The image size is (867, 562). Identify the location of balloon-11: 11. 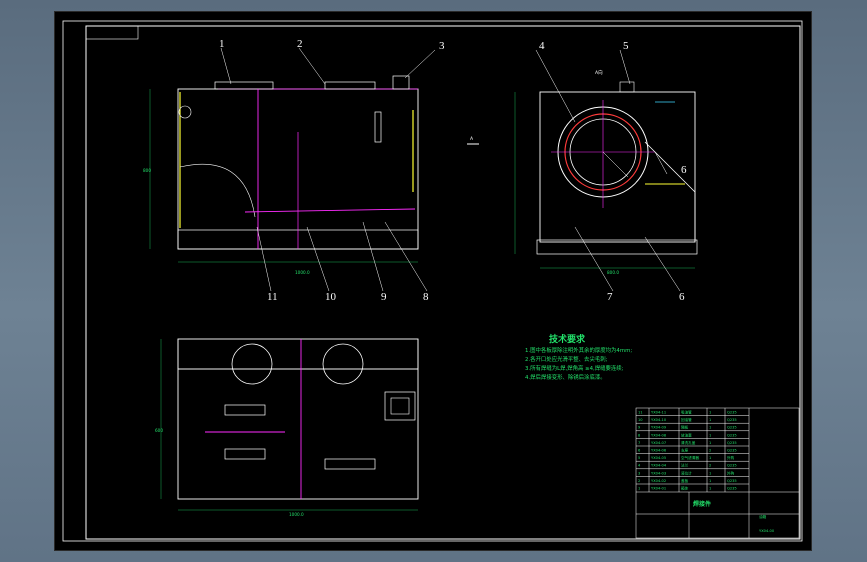
(272, 297).